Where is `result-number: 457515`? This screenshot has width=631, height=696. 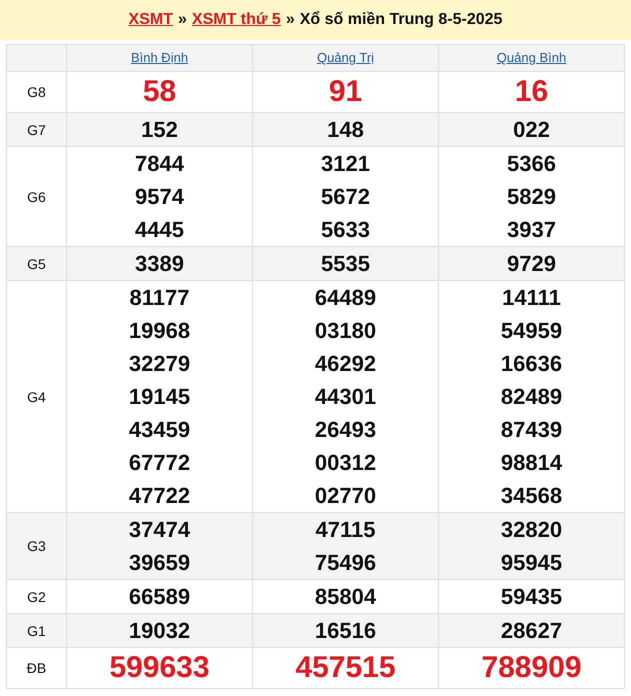 result-number: 457515 is located at coordinates (345, 668).